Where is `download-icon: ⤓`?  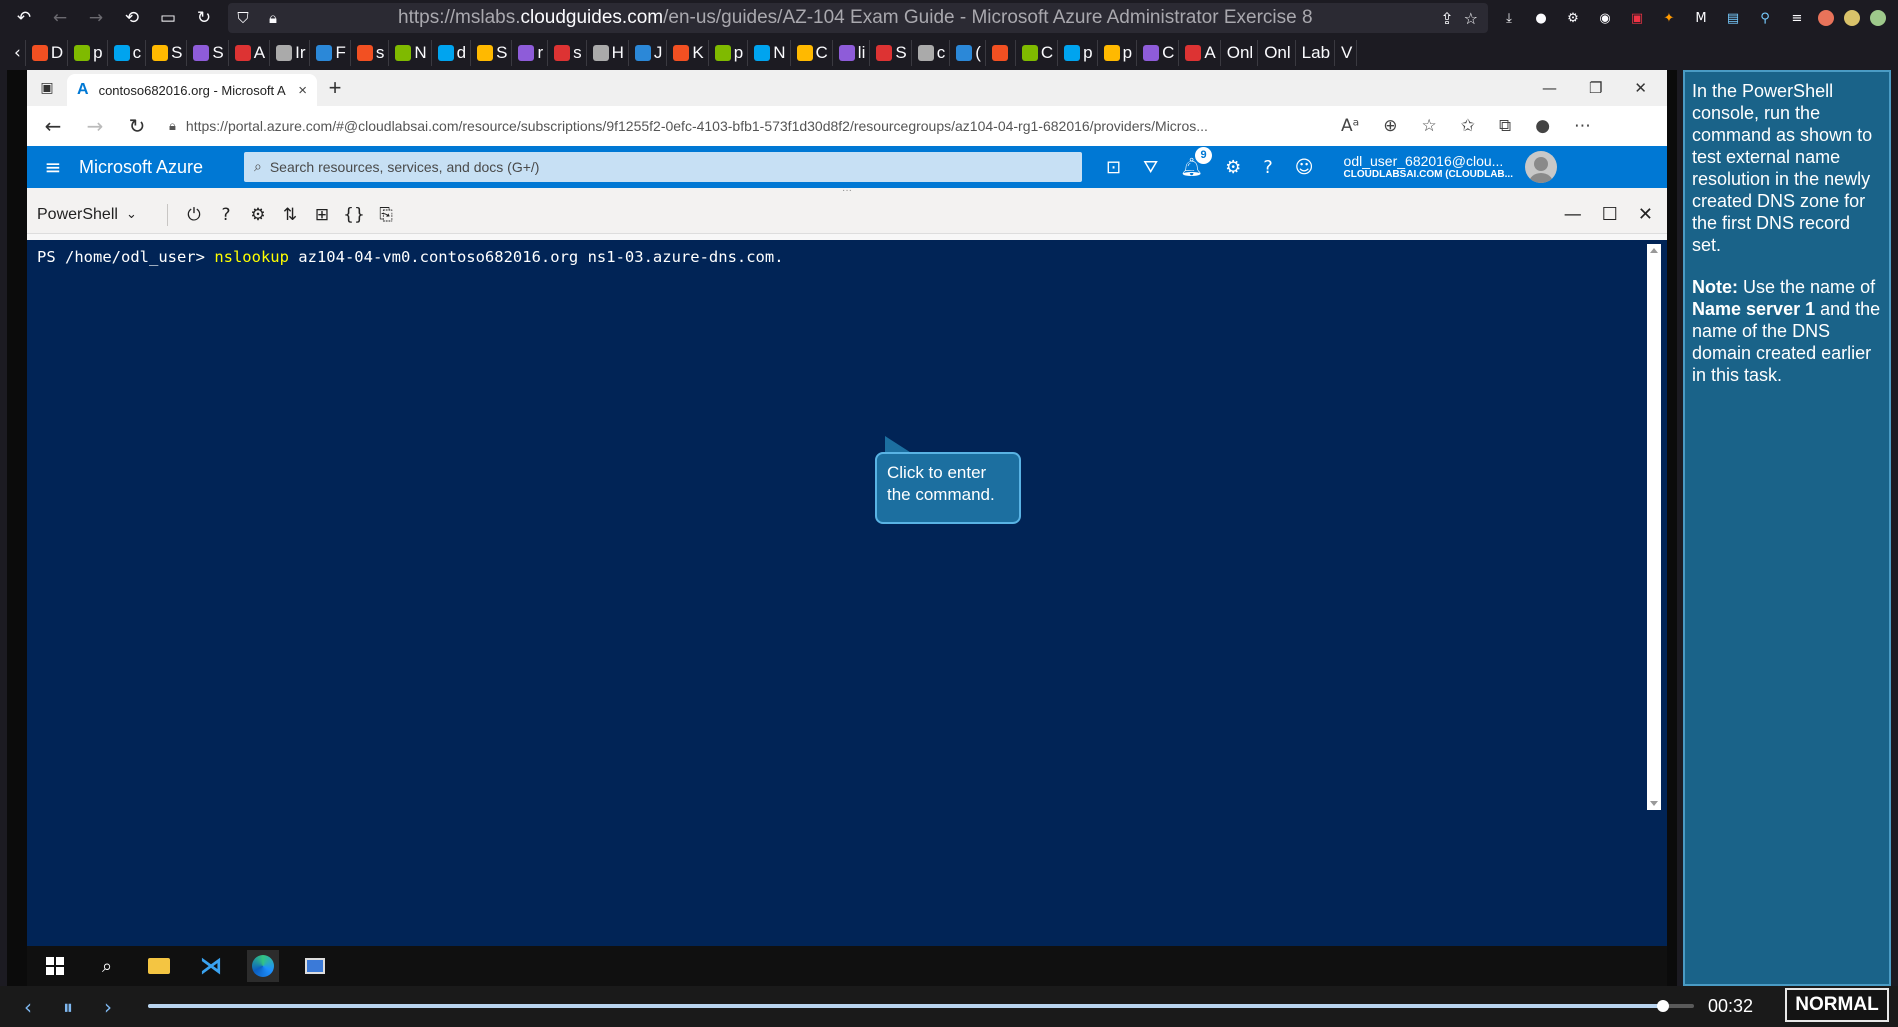
download-icon: ⤓ is located at coordinates (1509, 18).